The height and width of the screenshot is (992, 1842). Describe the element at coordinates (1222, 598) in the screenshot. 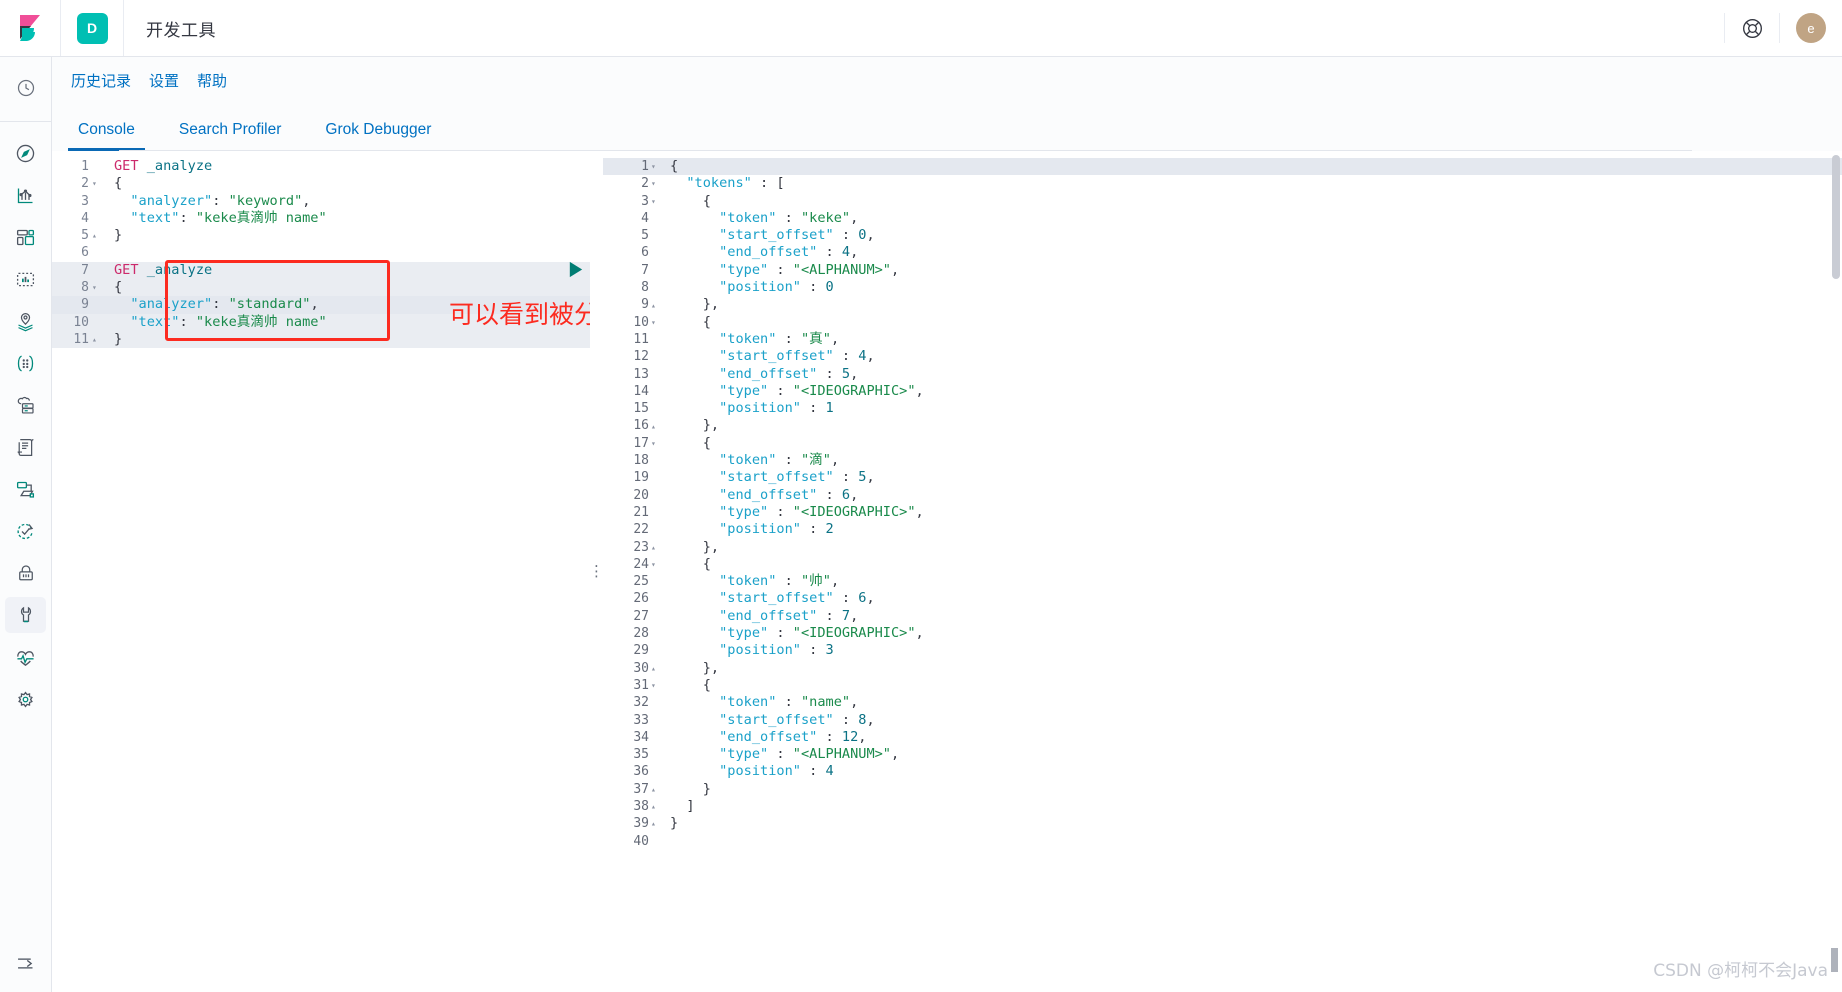

I see `code-line: 26 "start_offset" : 6,` at that location.